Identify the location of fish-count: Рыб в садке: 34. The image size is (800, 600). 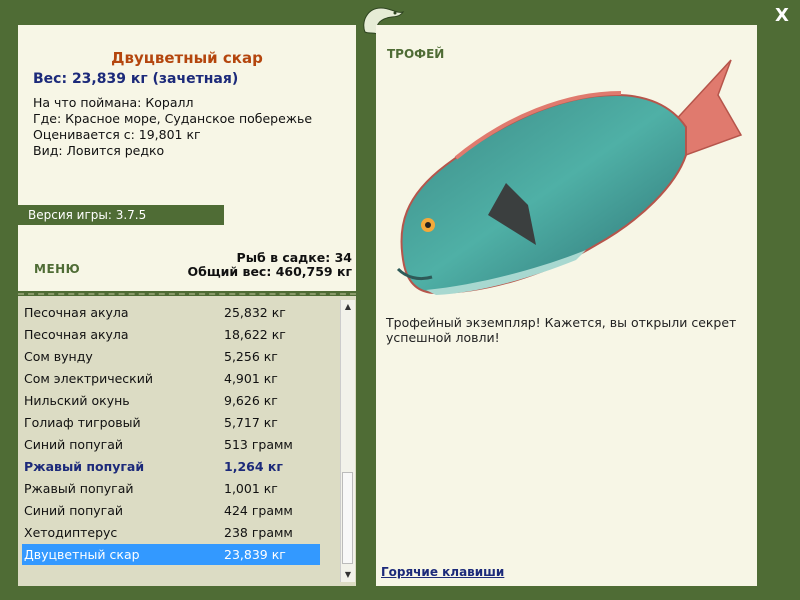
(294, 257).